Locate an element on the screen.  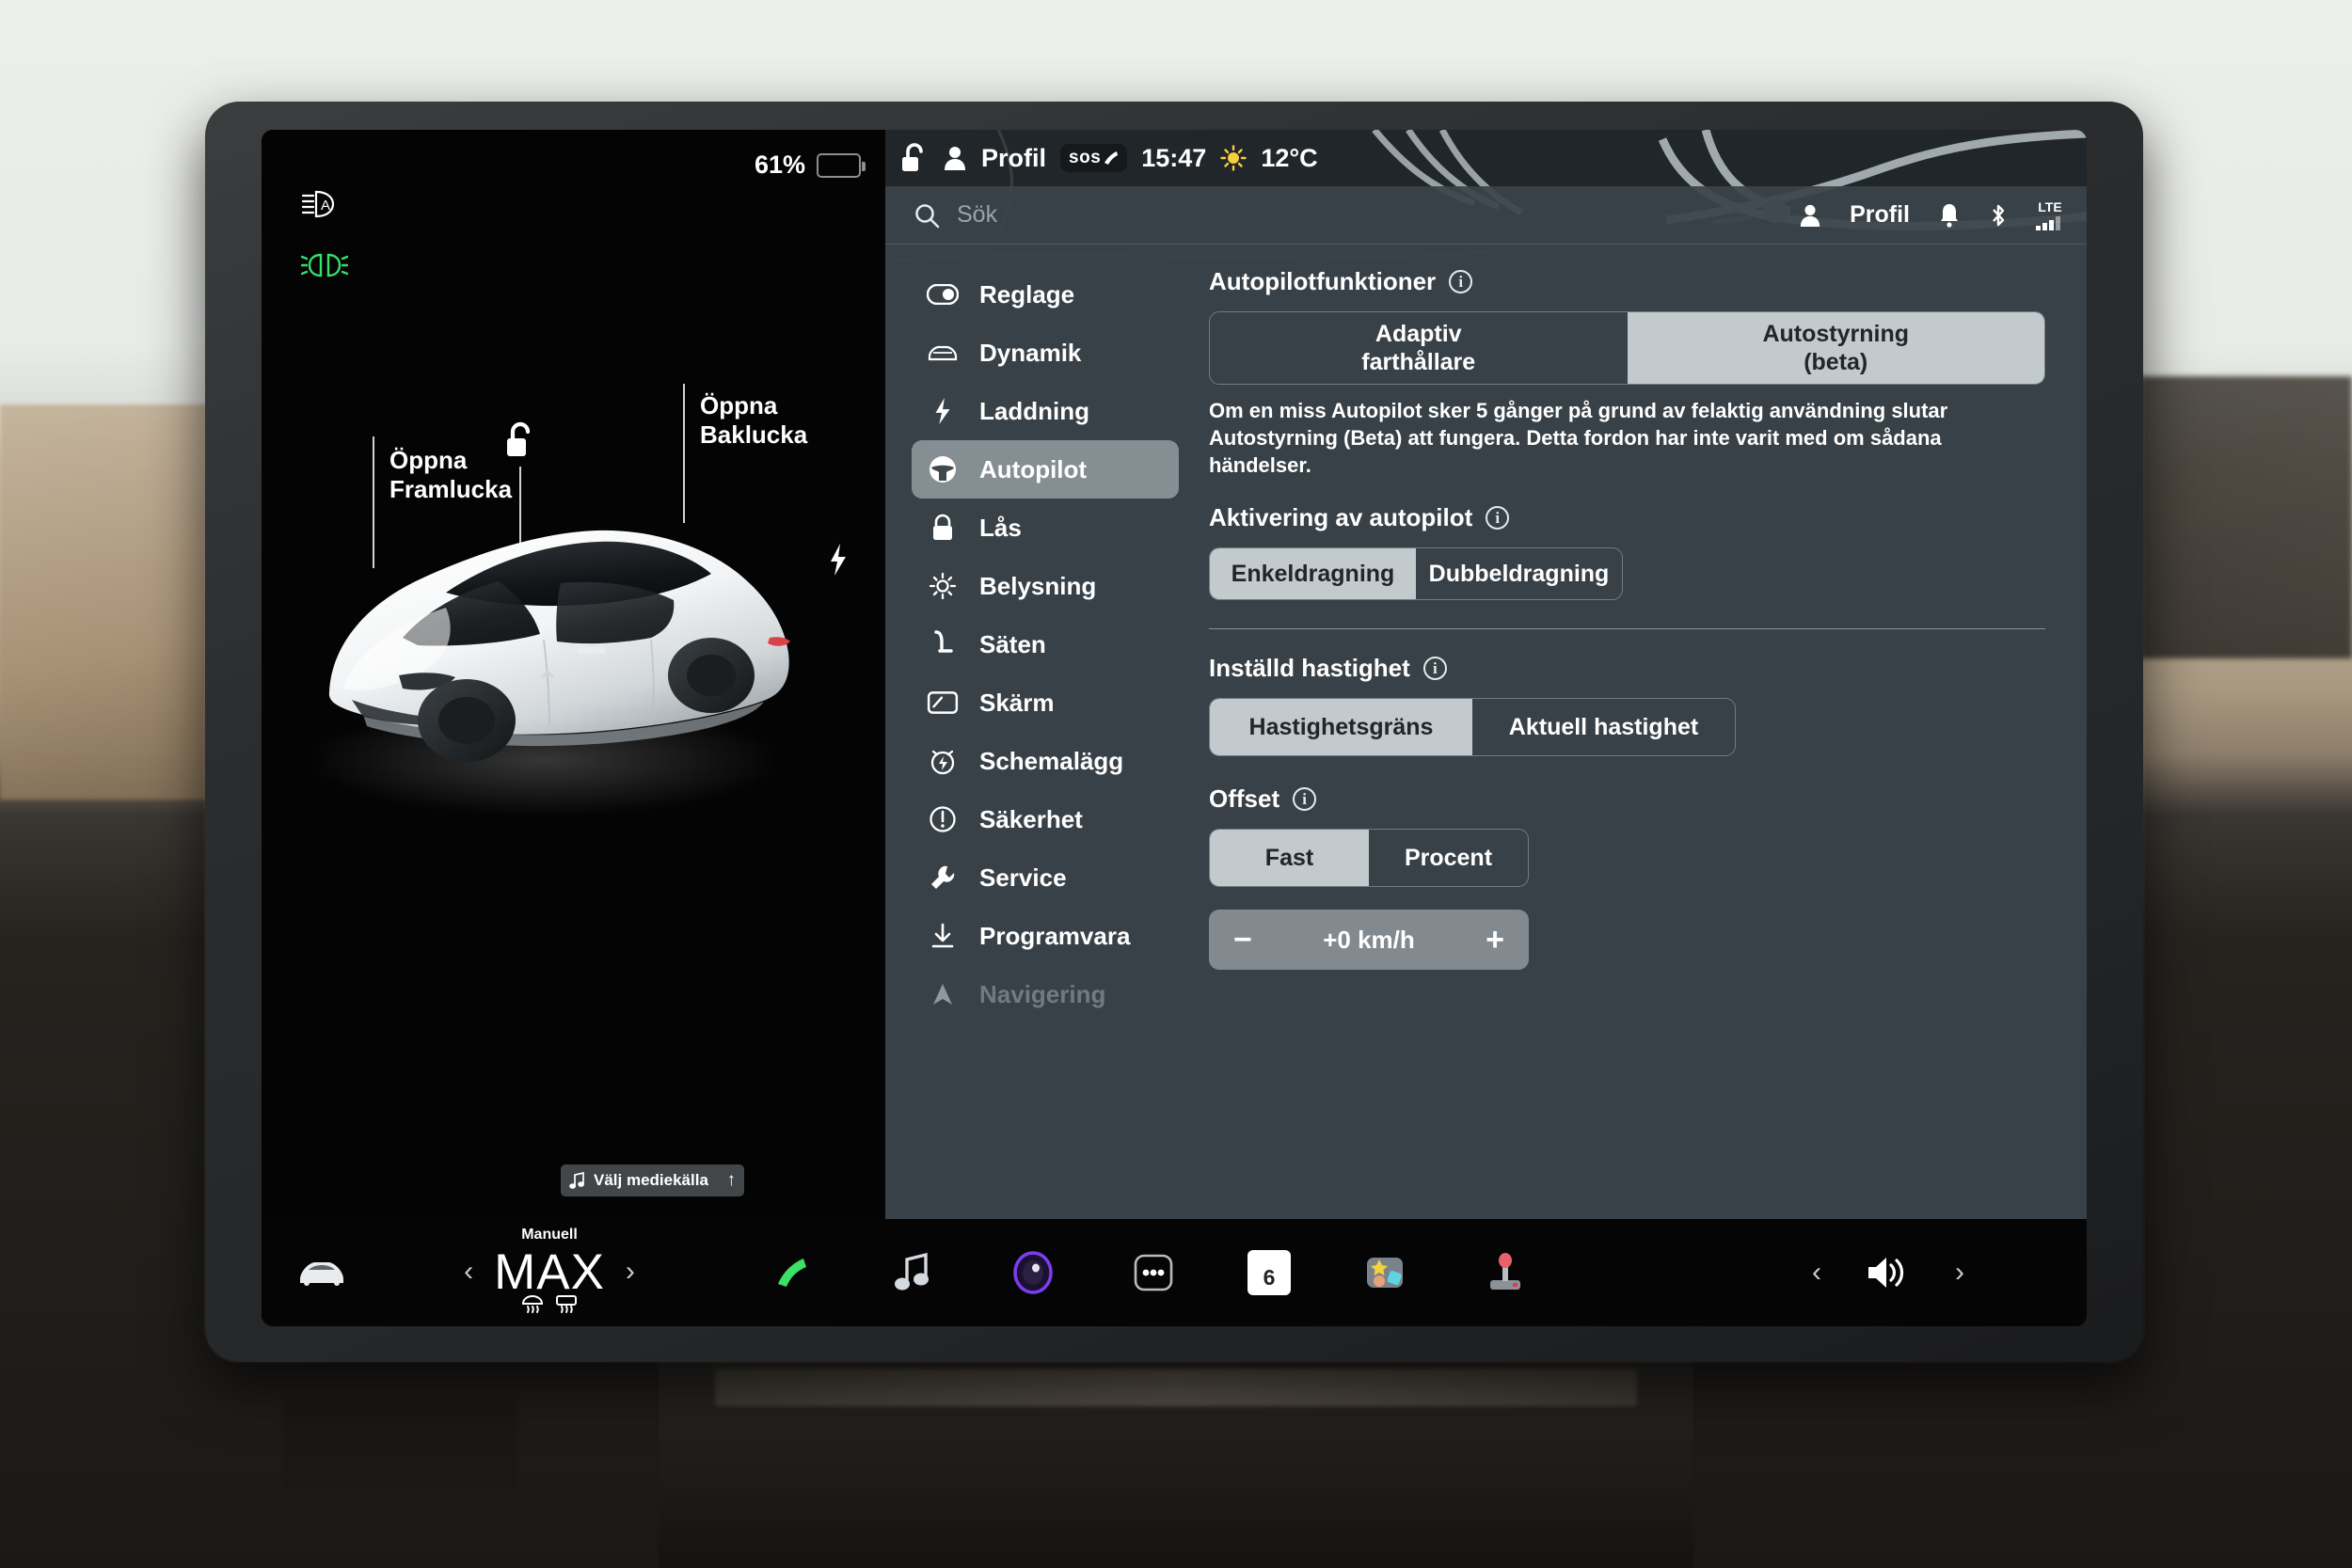
media-source-button: Välj mediekälla ↑ is located at coordinates (652, 1180).